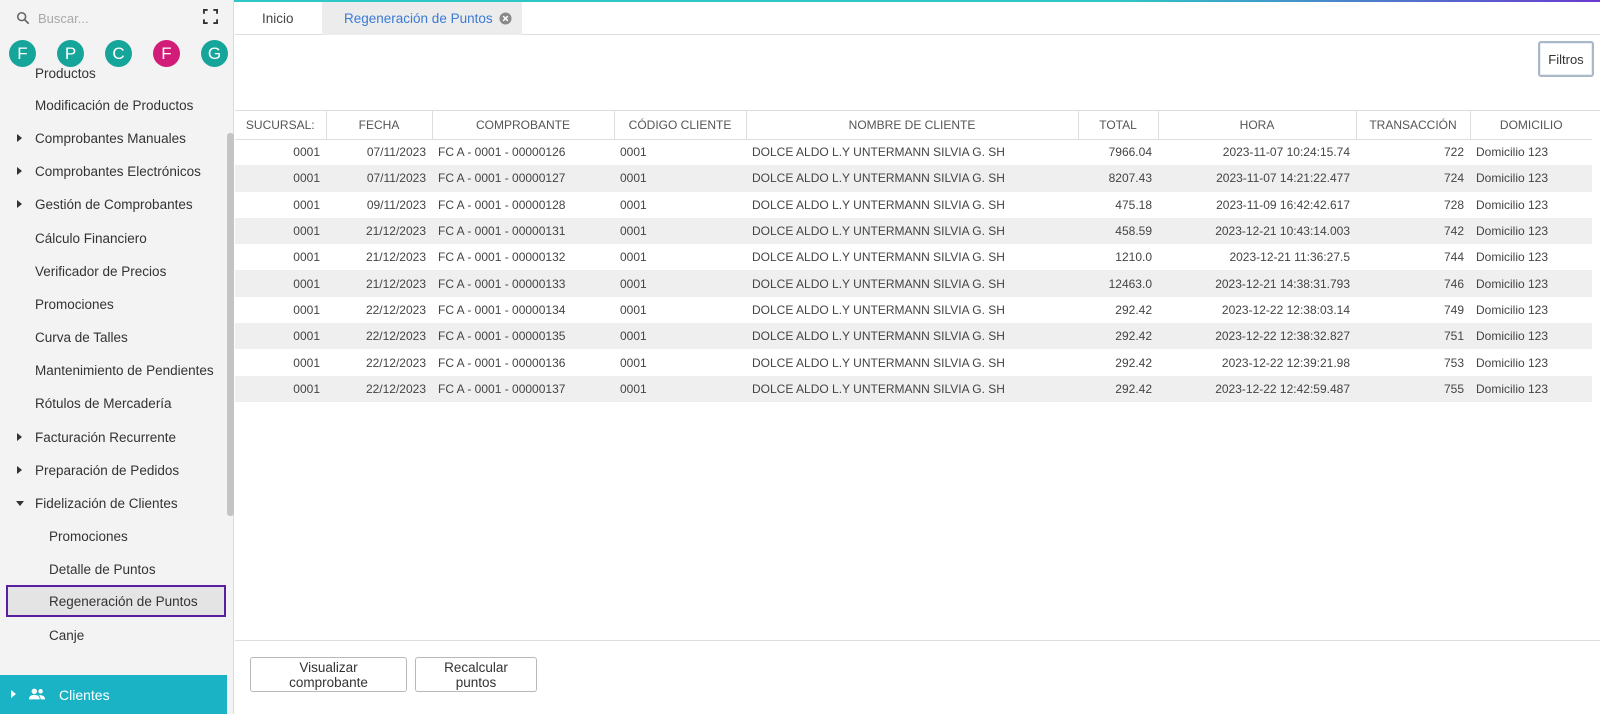  I want to click on sidebar-item-facturacion-recurrente: Facturación Recurrente, so click(113, 437).